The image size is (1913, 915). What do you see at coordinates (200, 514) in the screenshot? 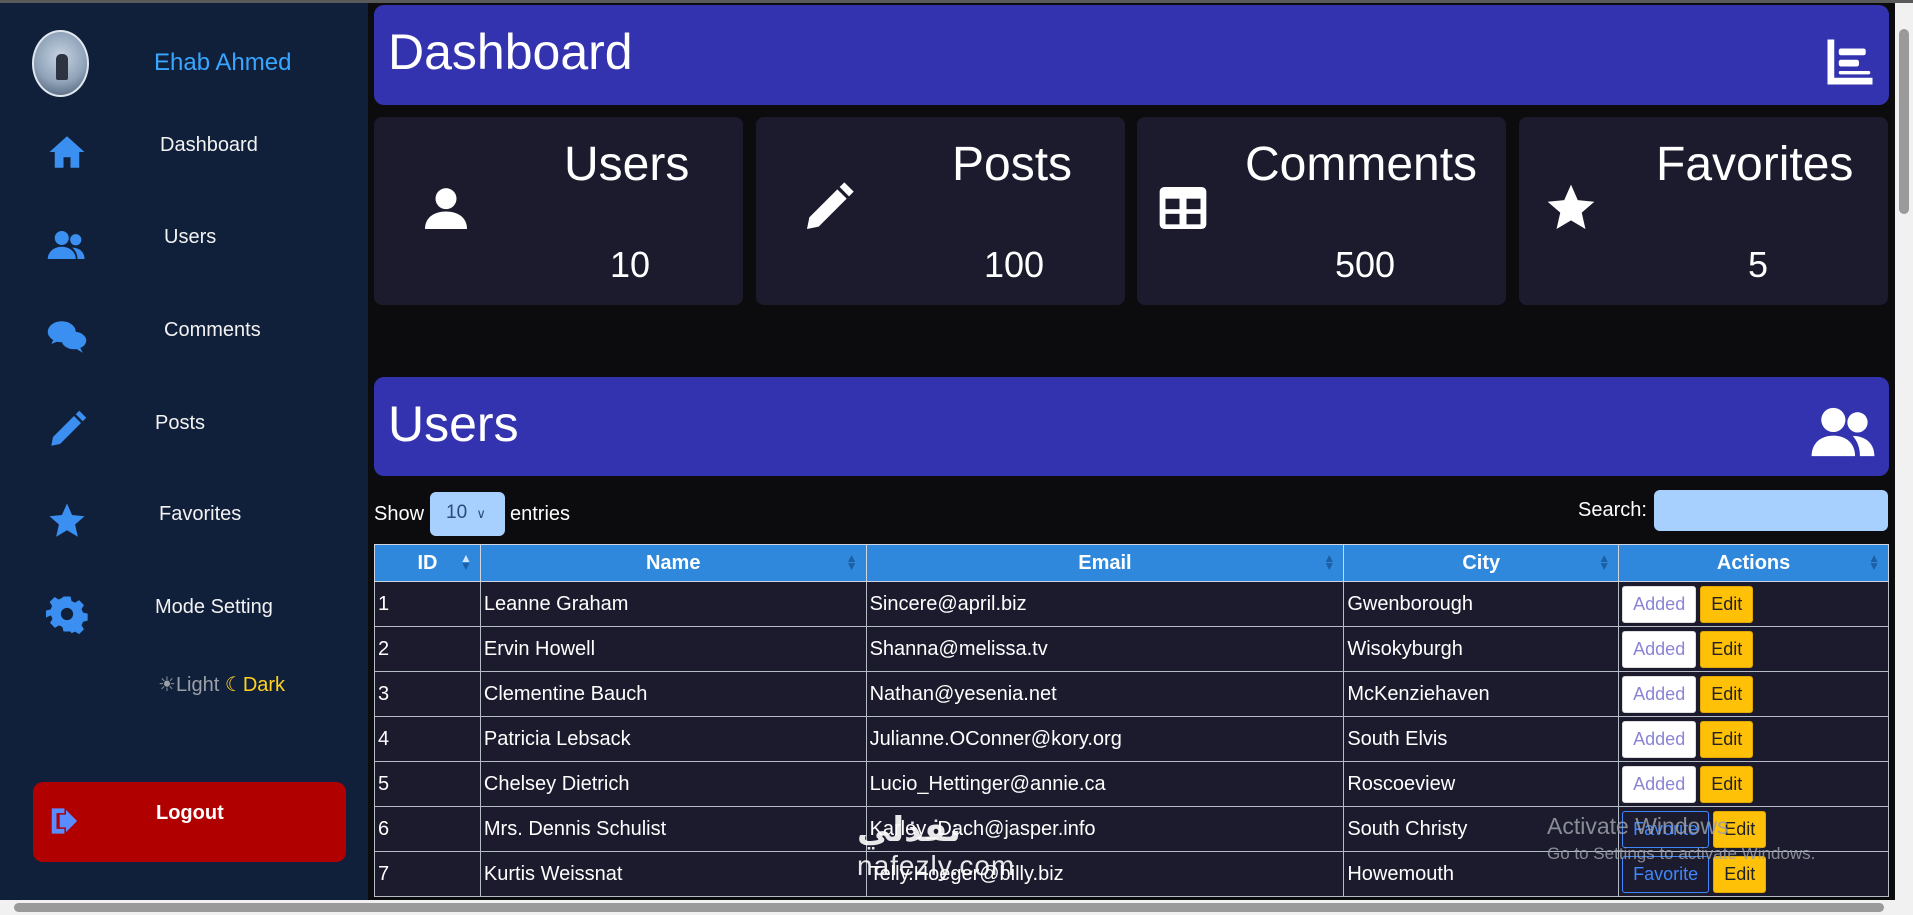
I see `sidebar-item-label: Favorites` at bounding box center [200, 514].